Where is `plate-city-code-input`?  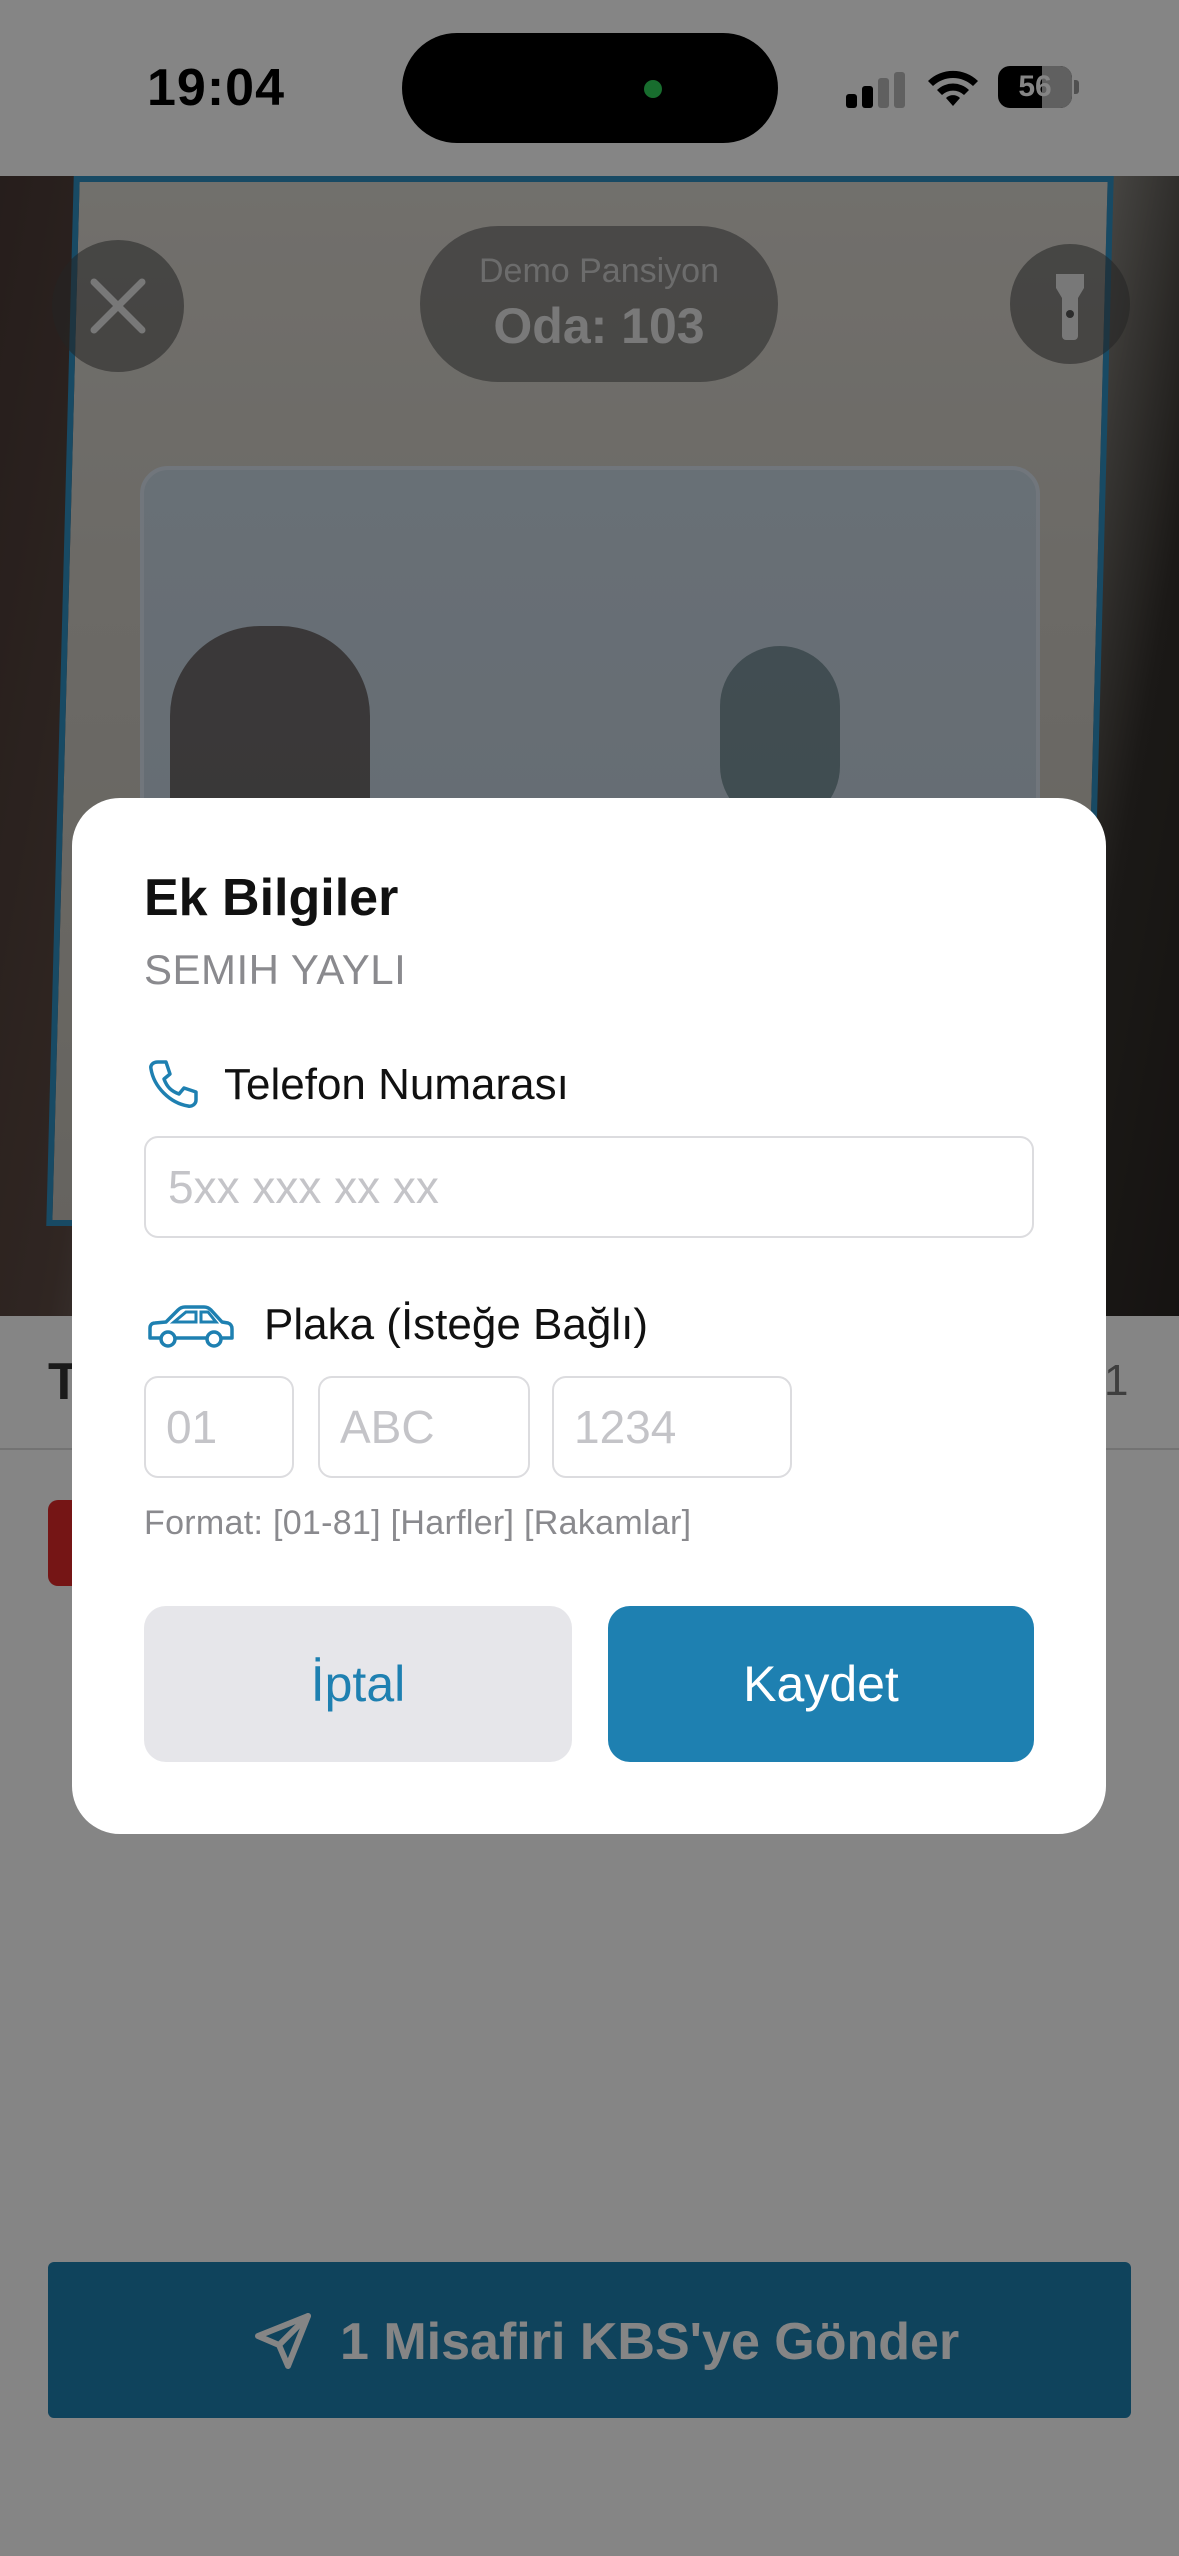 plate-city-code-input is located at coordinates (219, 1427).